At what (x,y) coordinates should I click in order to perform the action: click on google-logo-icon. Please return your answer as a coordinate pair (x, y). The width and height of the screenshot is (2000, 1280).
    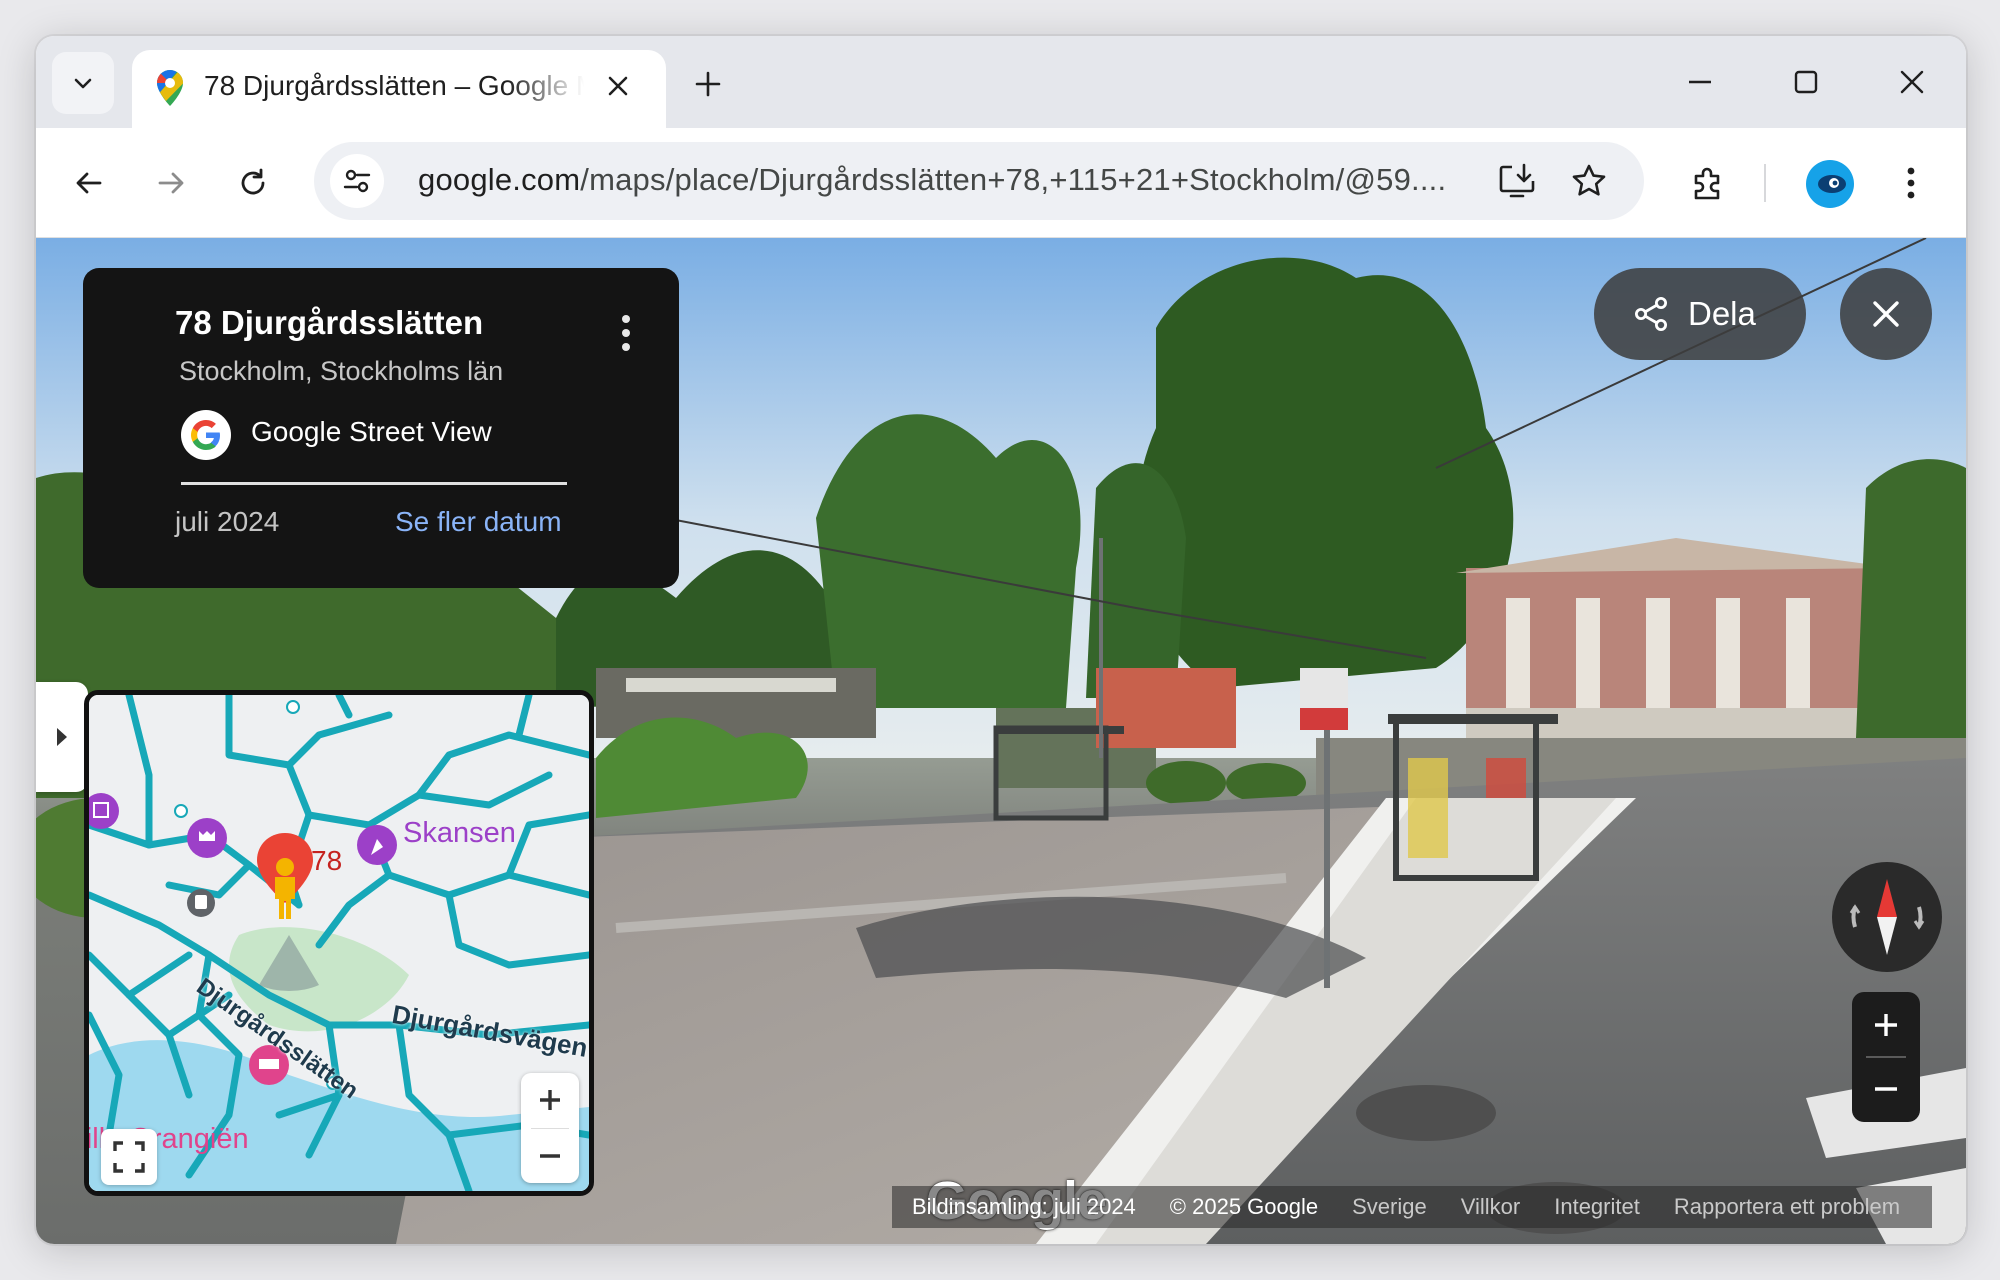
    Looking at the image, I should click on (206, 435).